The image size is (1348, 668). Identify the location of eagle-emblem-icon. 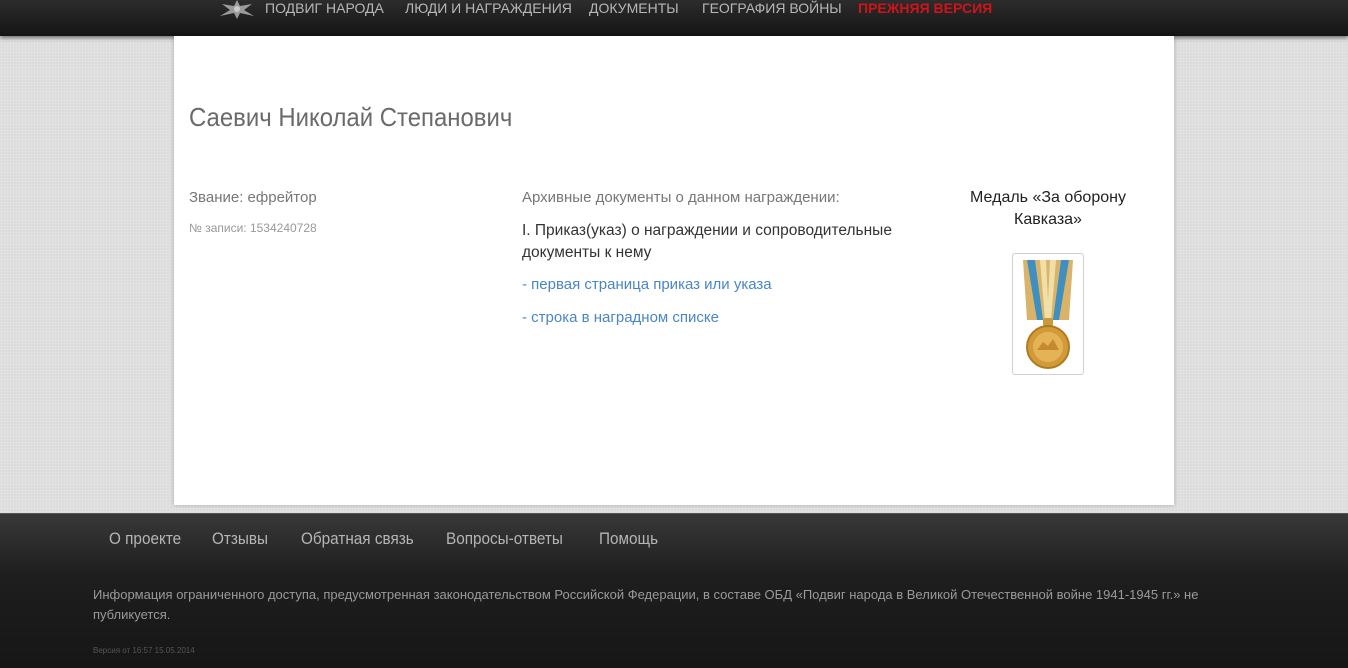
(237, 10).